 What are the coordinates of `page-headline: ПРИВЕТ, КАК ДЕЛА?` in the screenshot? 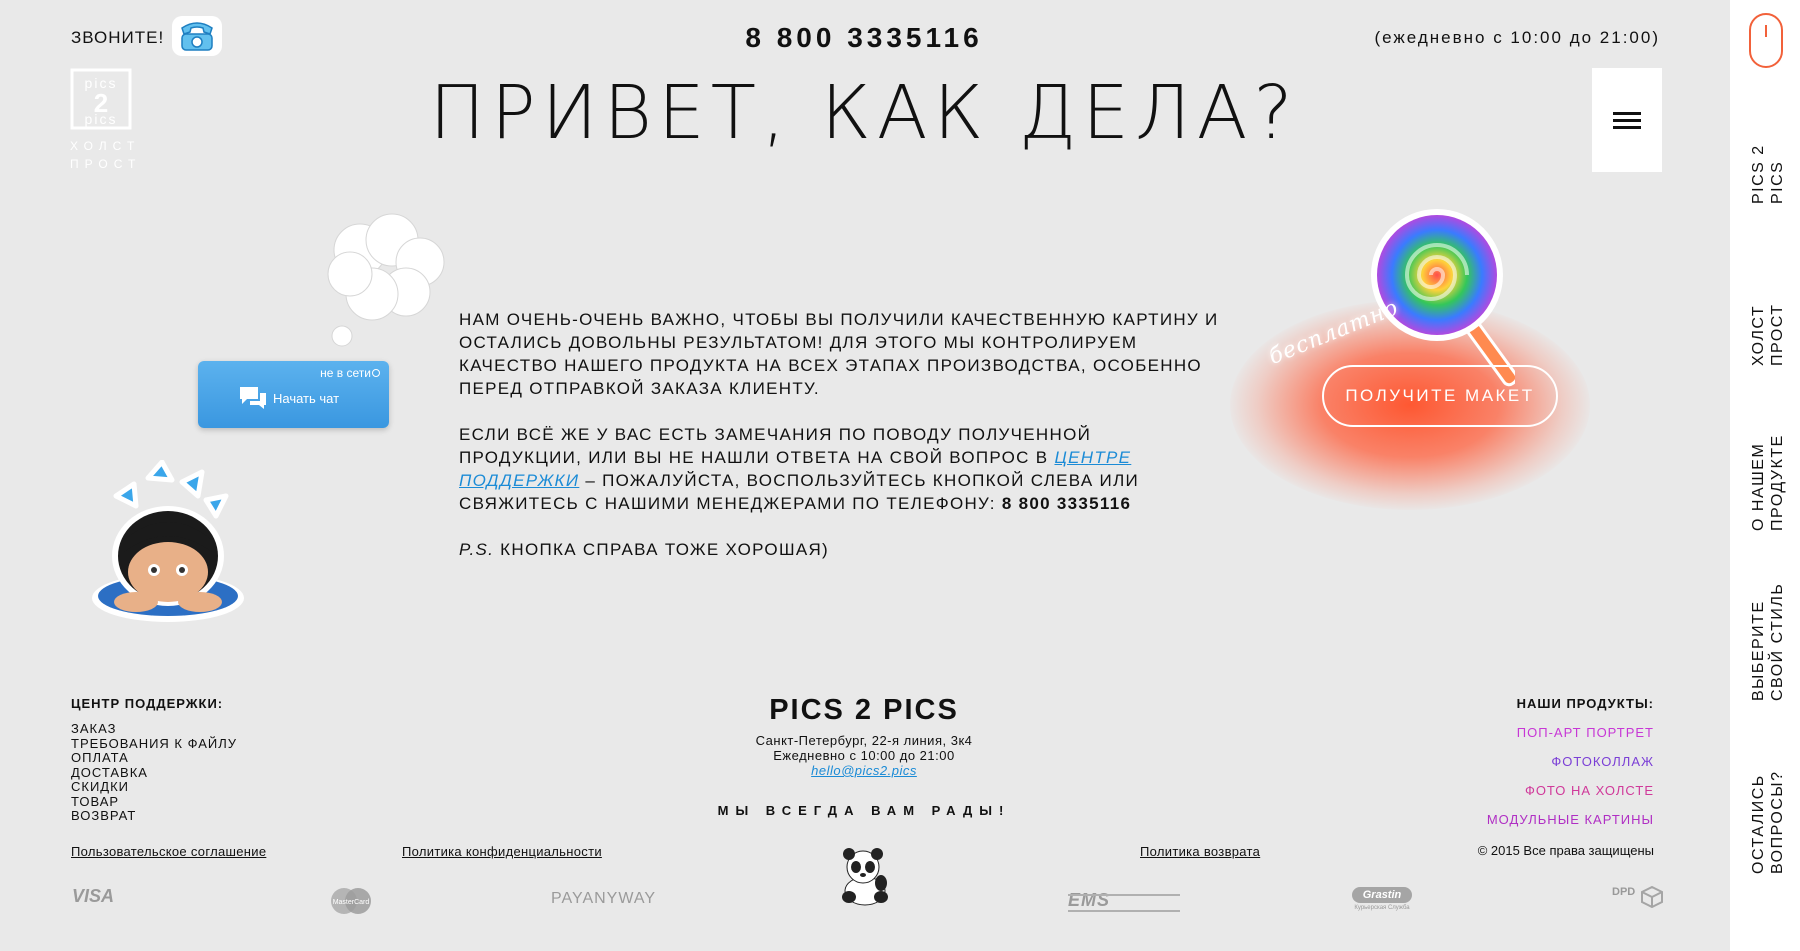 It's located at (864, 113).